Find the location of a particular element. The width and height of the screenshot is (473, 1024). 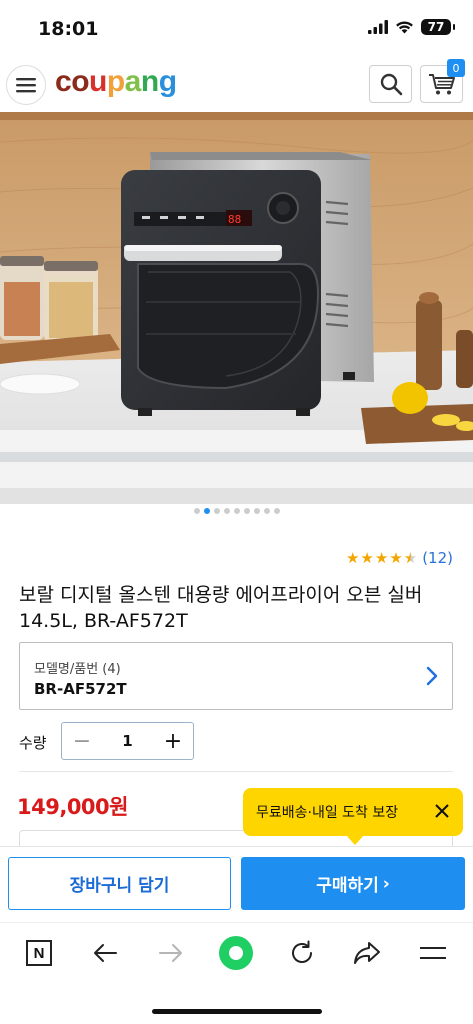

signal-icon is located at coordinates (378, 27).